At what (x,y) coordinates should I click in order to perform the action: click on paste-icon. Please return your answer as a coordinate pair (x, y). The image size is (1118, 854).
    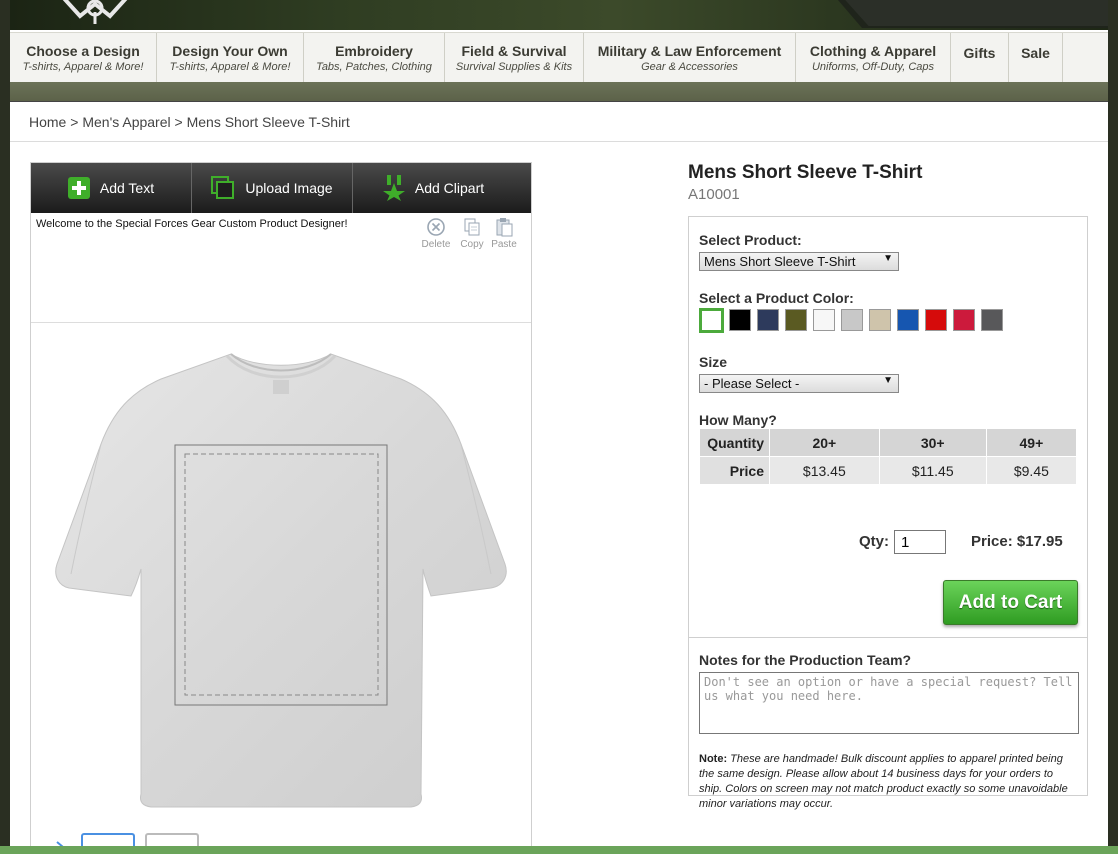
    Looking at the image, I should click on (504, 227).